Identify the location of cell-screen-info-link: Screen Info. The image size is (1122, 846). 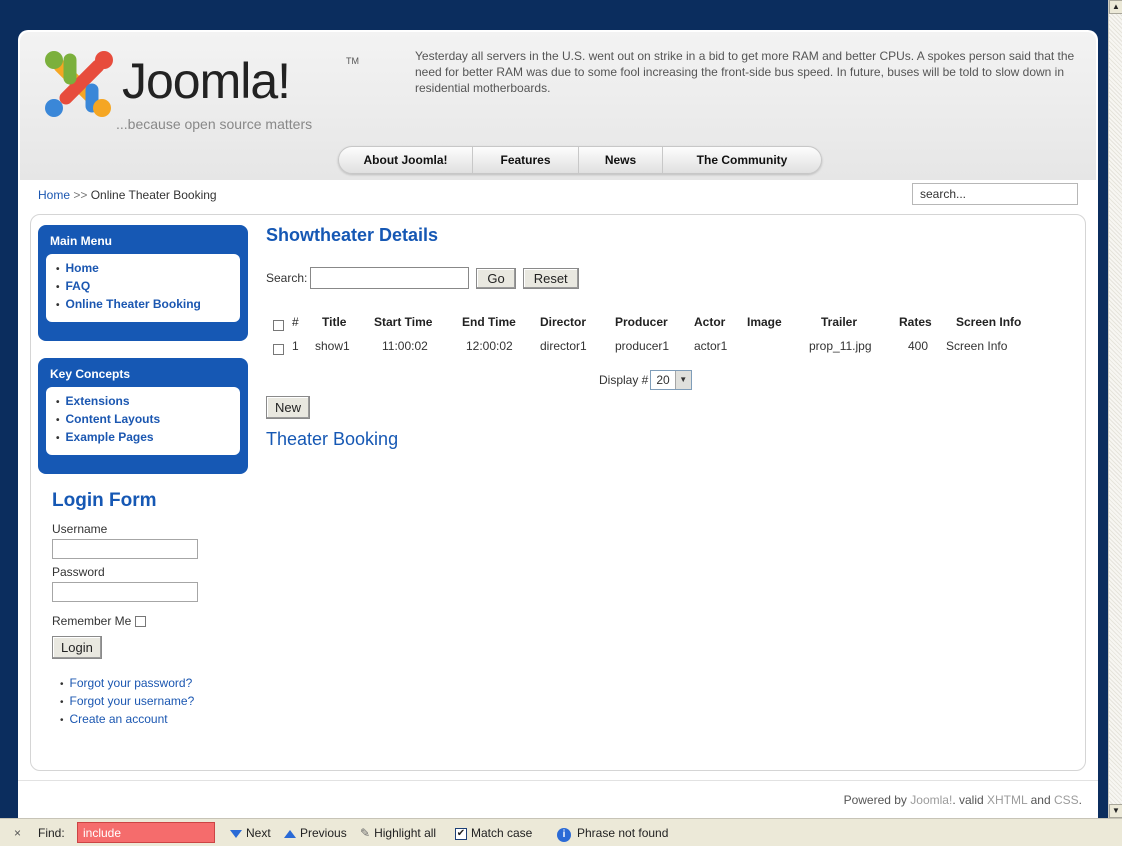
(976, 346).